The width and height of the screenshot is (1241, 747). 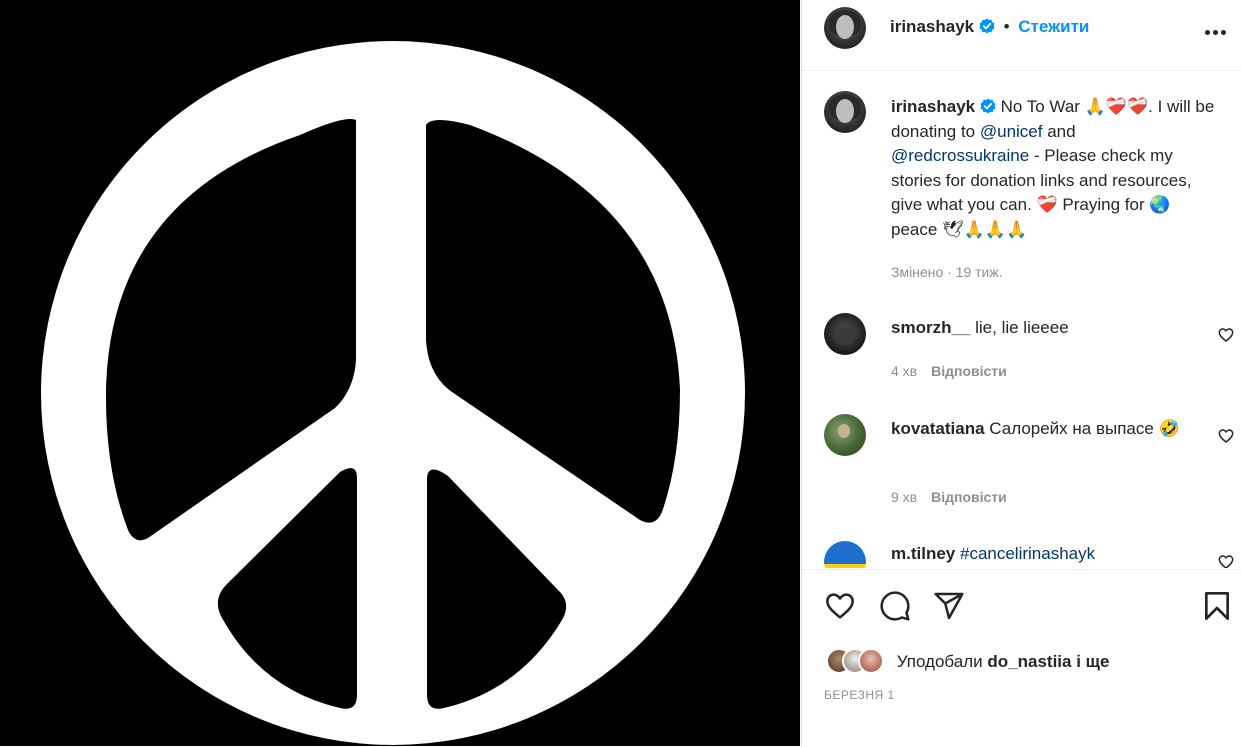 What do you see at coordinates (1022, 327) in the screenshot?
I see `comment-text: lie, lie lieeee` at bounding box center [1022, 327].